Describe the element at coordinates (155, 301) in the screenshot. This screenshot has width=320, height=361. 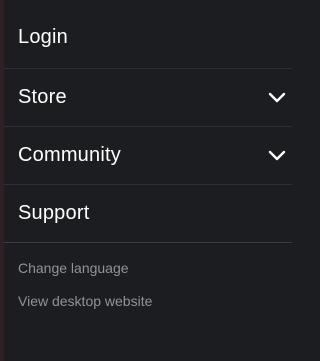
I see `view-desktop-website-link: View desktop website` at that location.